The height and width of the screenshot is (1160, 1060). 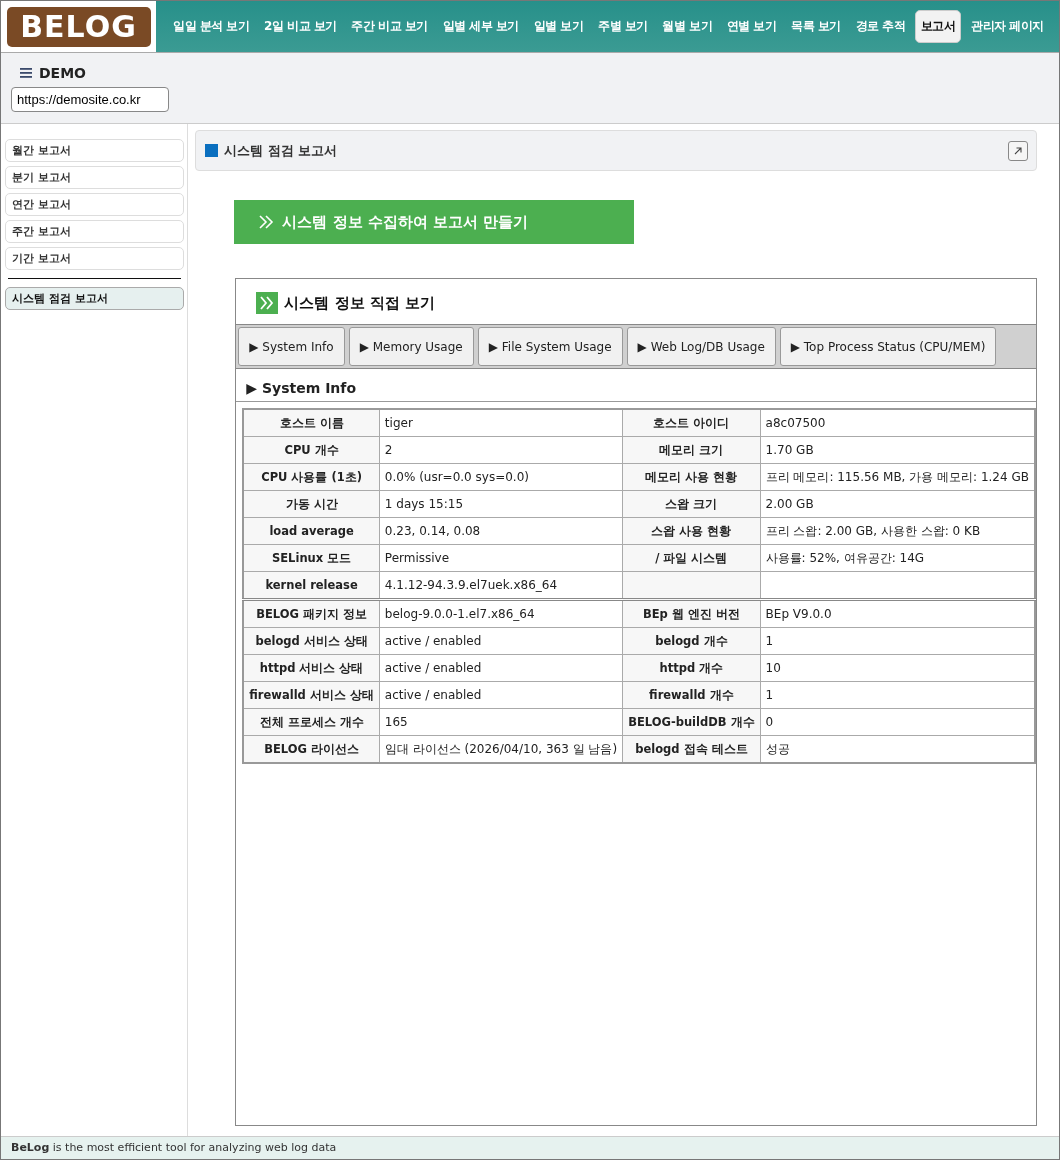 What do you see at coordinates (311, 585) in the screenshot?
I see `label-cell: kernel release` at bounding box center [311, 585].